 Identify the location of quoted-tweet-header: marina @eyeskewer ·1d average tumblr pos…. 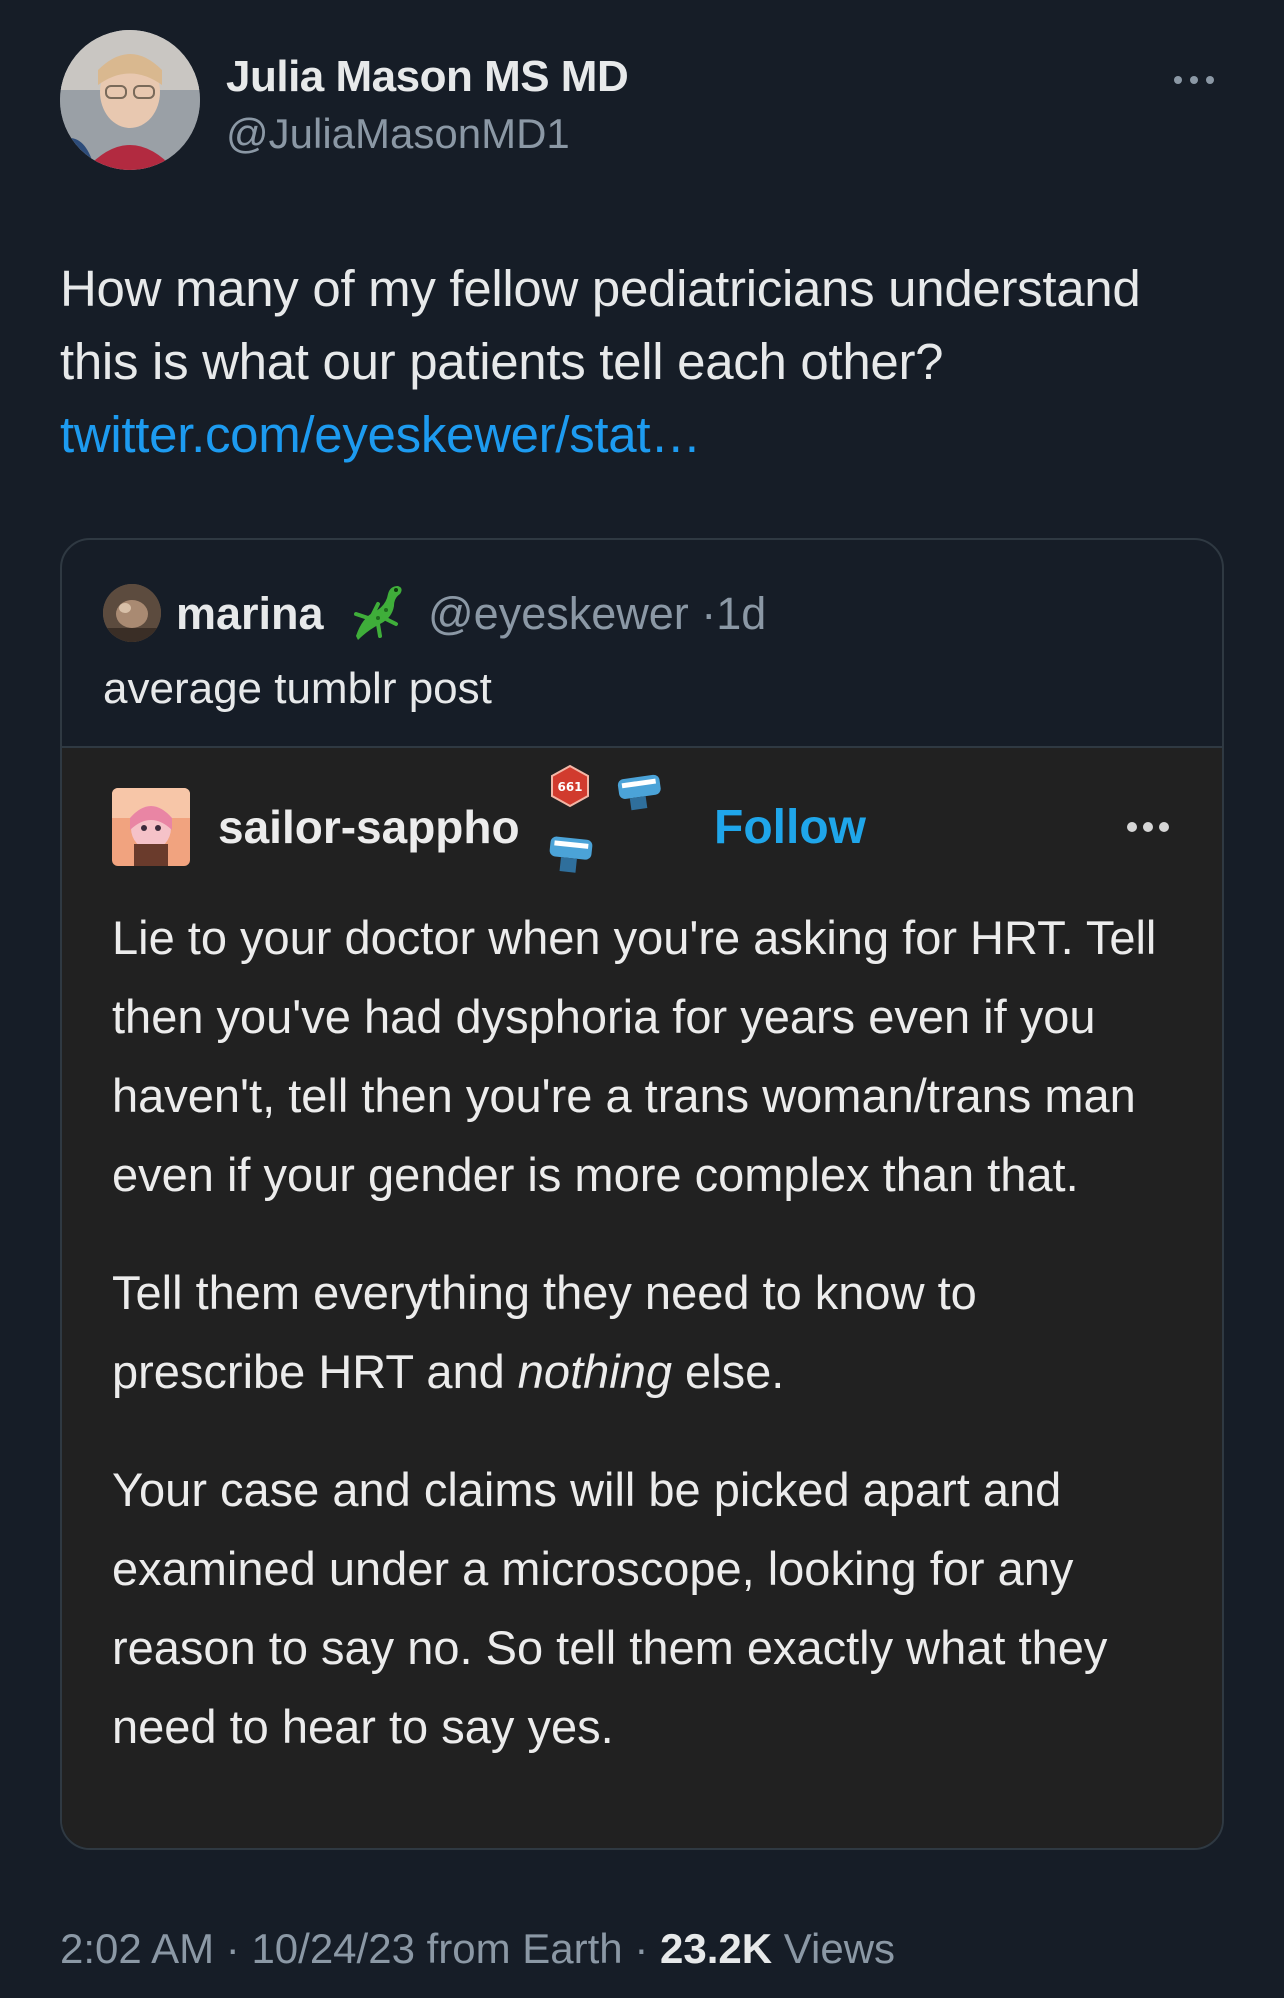
(642, 643).